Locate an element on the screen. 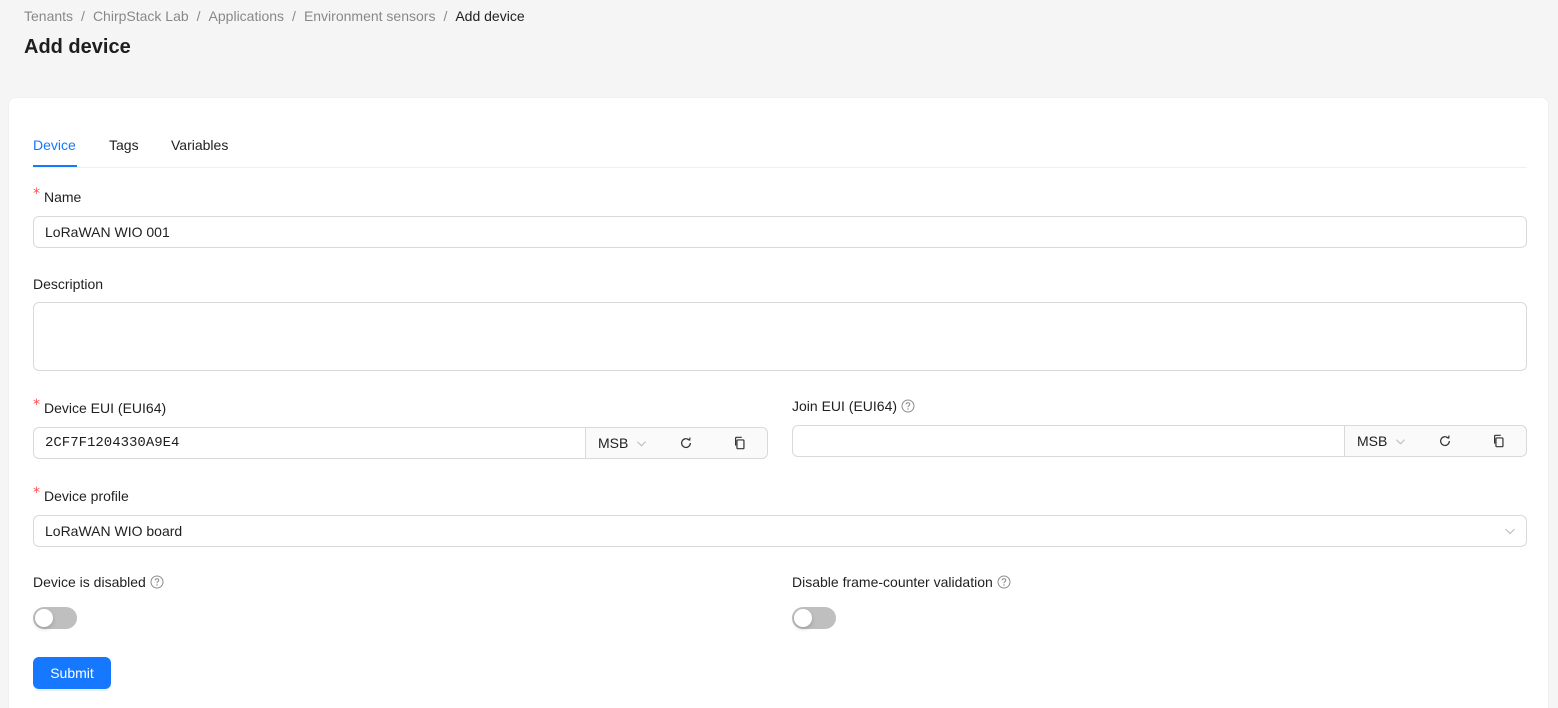  name-label-text: Name is located at coordinates (63, 197).